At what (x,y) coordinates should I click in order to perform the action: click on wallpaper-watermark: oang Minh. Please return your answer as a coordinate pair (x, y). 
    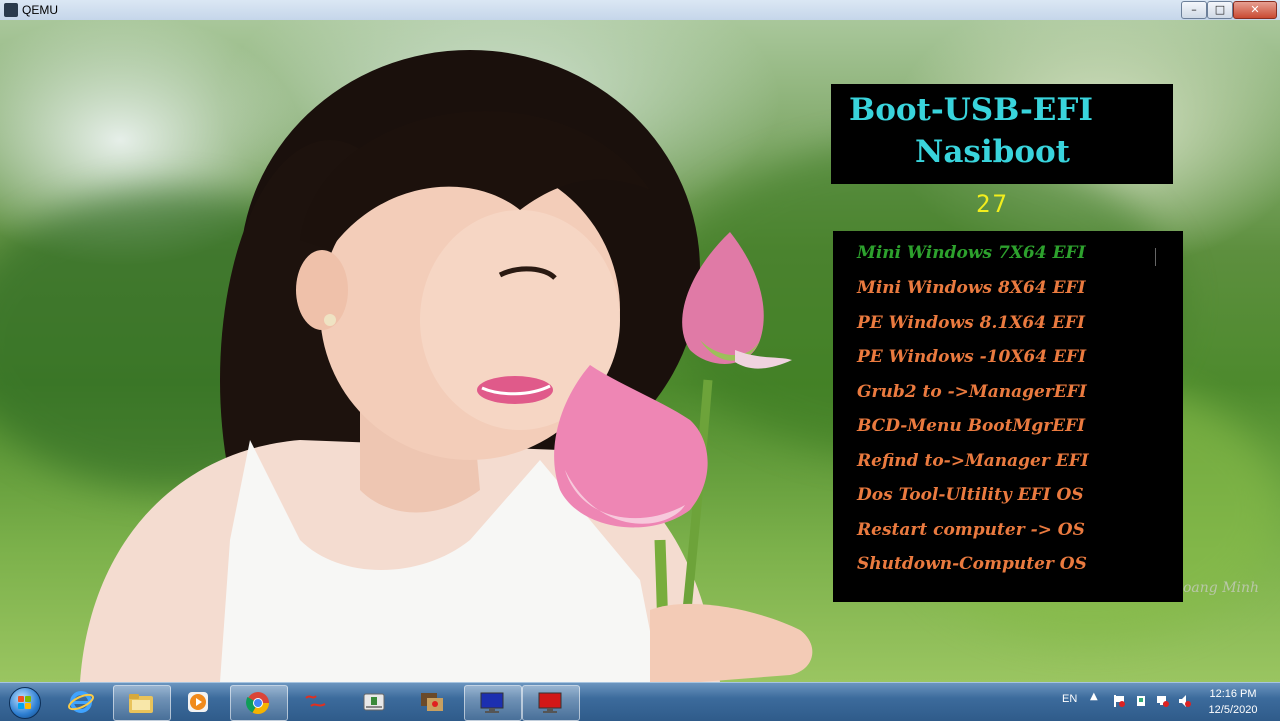
    Looking at the image, I should click on (1221, 588).